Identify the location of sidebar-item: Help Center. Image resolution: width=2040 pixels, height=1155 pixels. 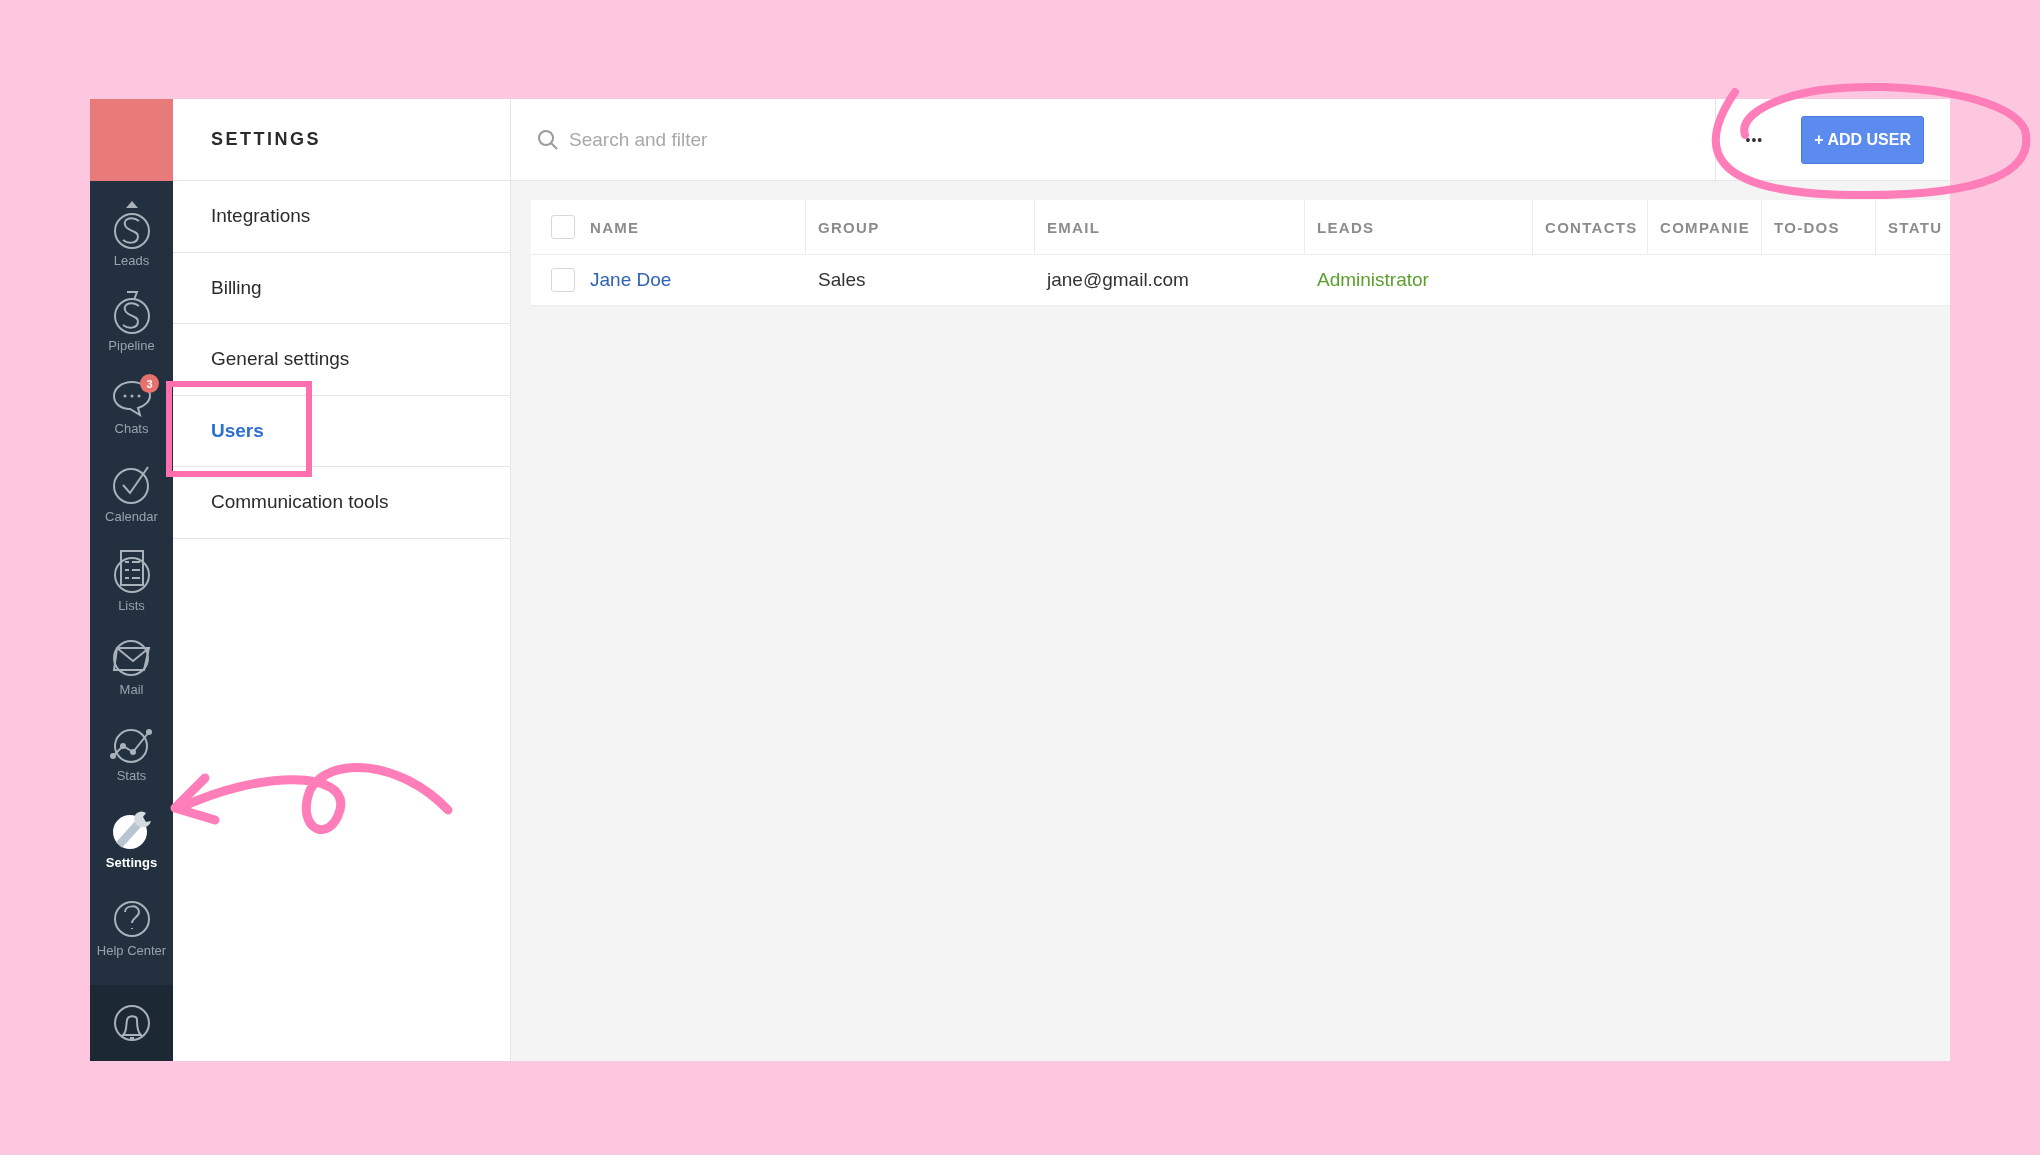
(131, 926).